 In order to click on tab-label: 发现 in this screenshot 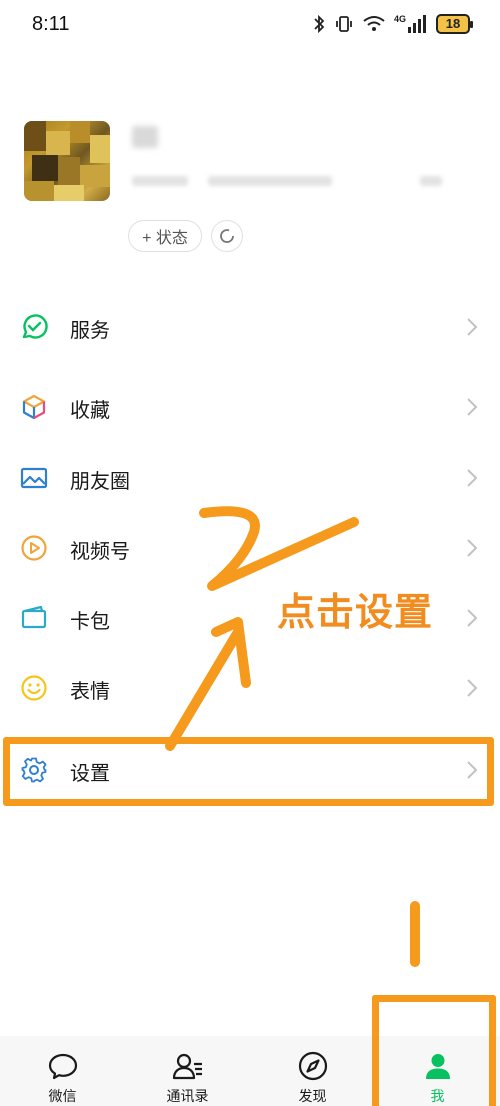, I will do `click(312, 1096)`.